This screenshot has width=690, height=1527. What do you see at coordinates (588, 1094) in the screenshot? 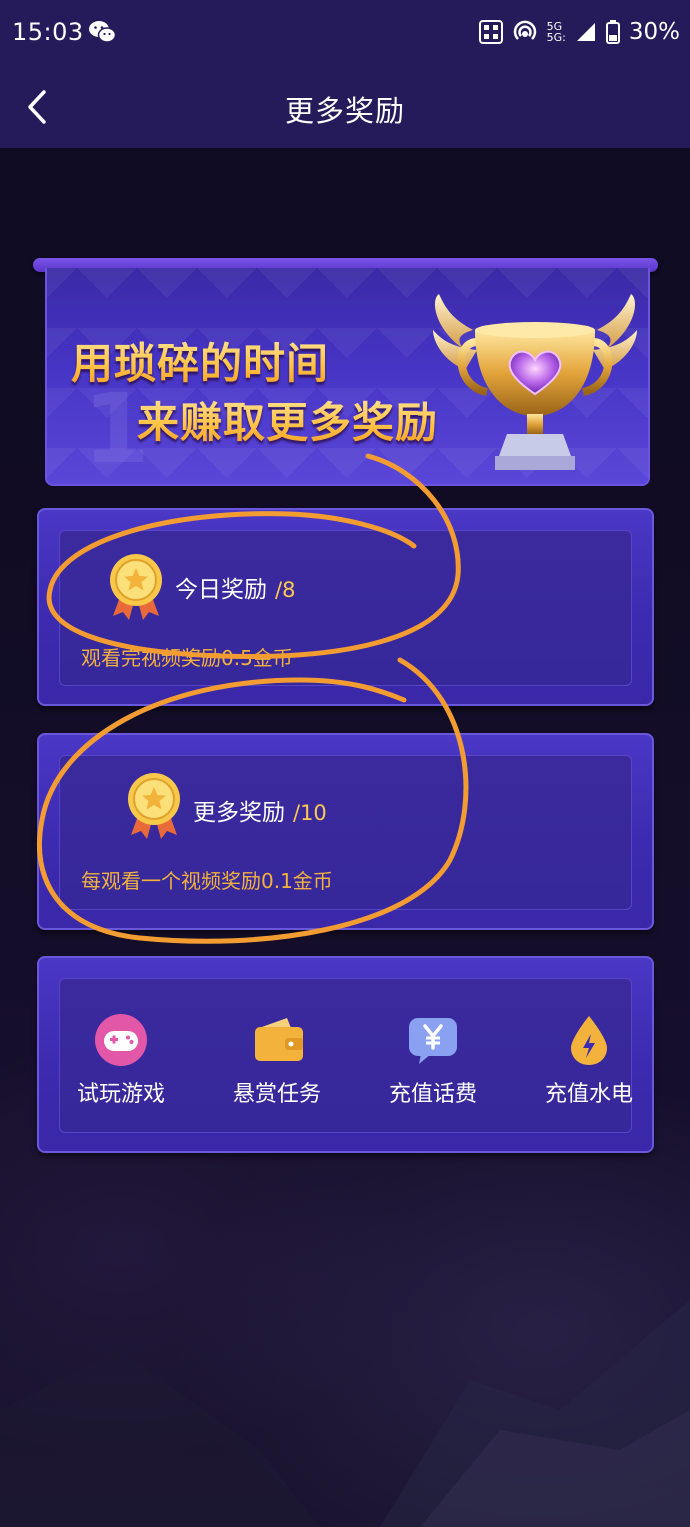
I see `shortcut-label: 充值水电` at bounding box center [588, 1094].